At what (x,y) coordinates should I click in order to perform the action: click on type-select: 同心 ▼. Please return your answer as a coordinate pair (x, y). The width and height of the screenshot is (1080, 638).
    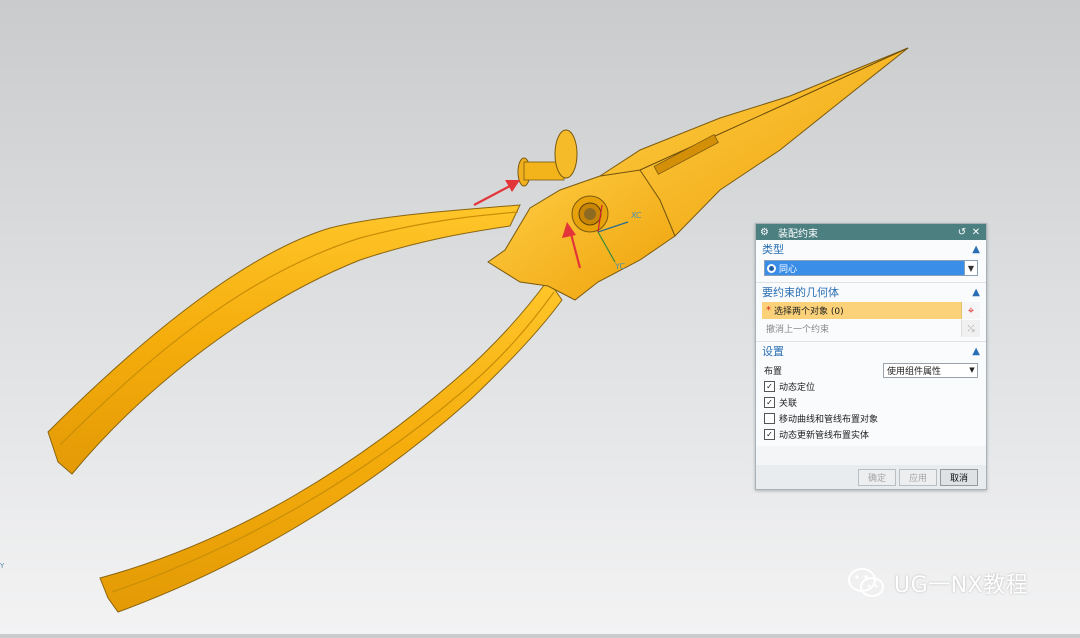
    Looking at the image, I should click on (871, 268).